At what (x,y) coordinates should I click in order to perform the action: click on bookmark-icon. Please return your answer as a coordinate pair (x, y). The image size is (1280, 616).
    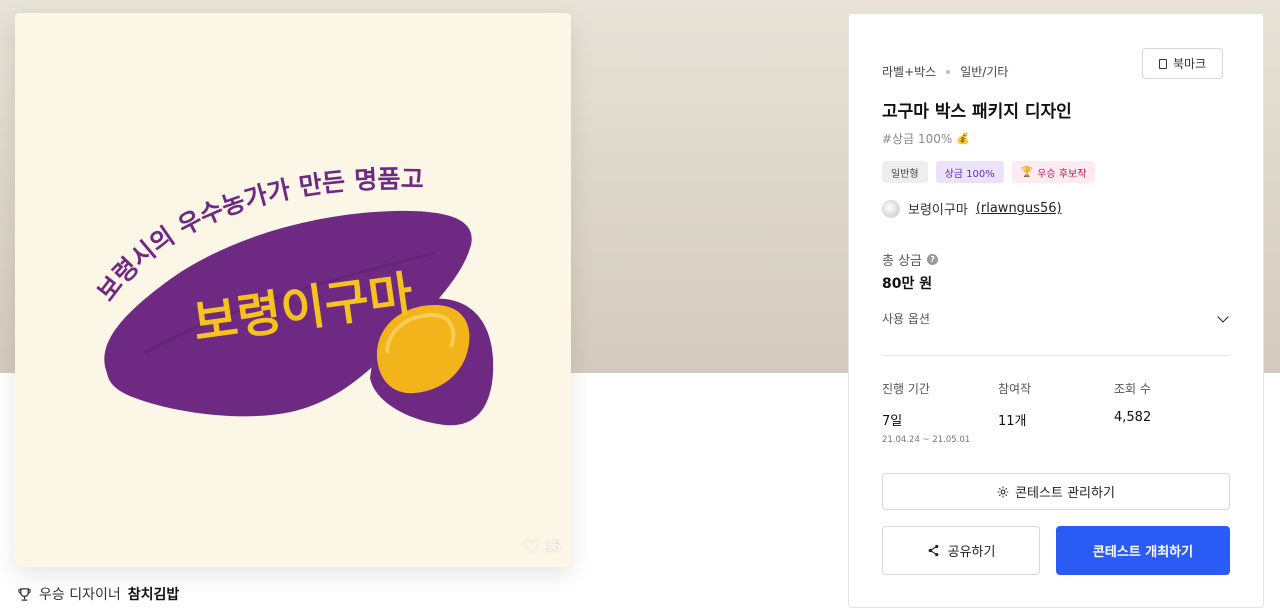
    Looking at the image, I should click on (1162, 63).